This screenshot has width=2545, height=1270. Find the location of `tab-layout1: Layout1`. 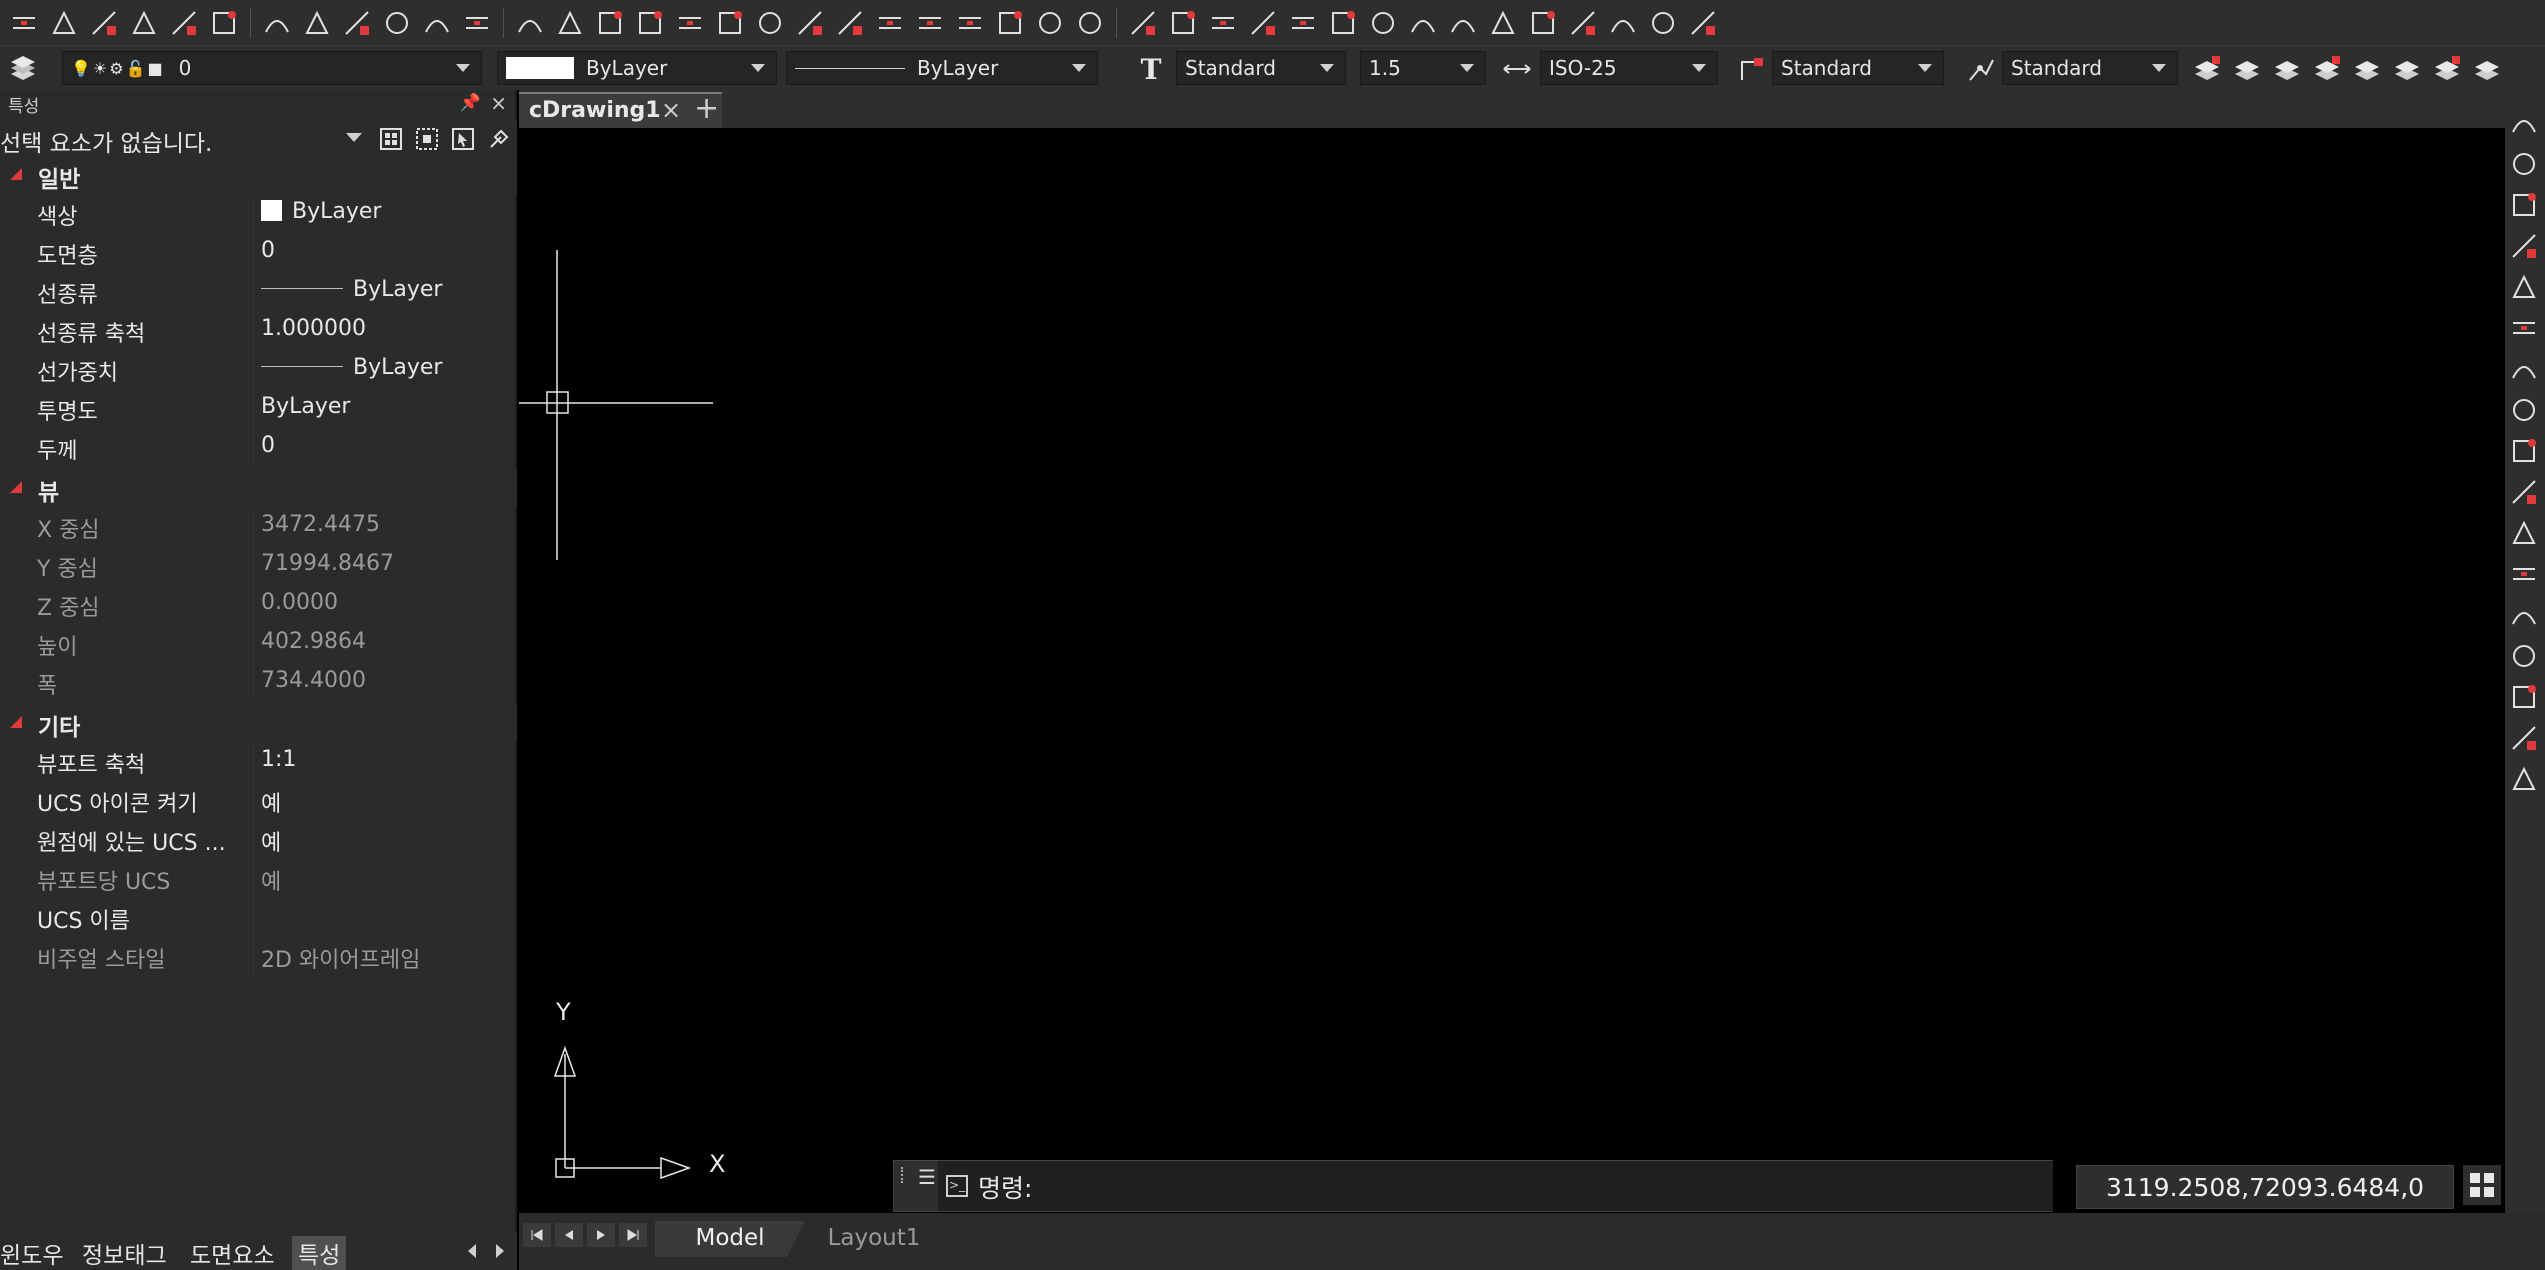

tab-layout1: Layout1 is located at coordinates (874, 1239).